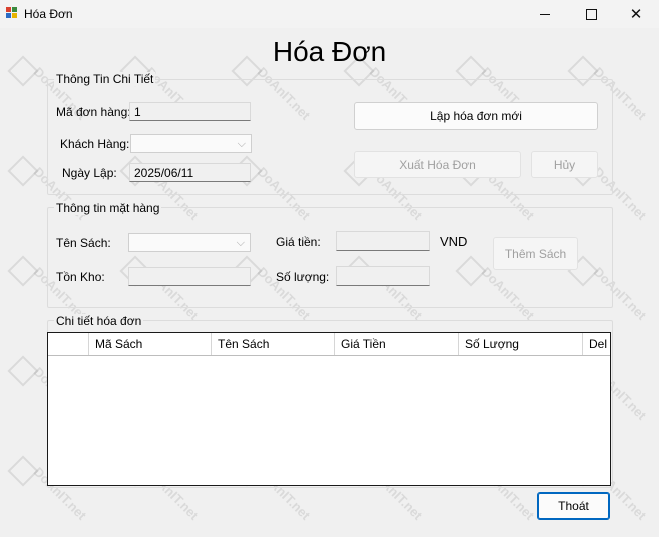 This screenshot has height=537, width=659. I want to click on stock-field, so click(189, 276).